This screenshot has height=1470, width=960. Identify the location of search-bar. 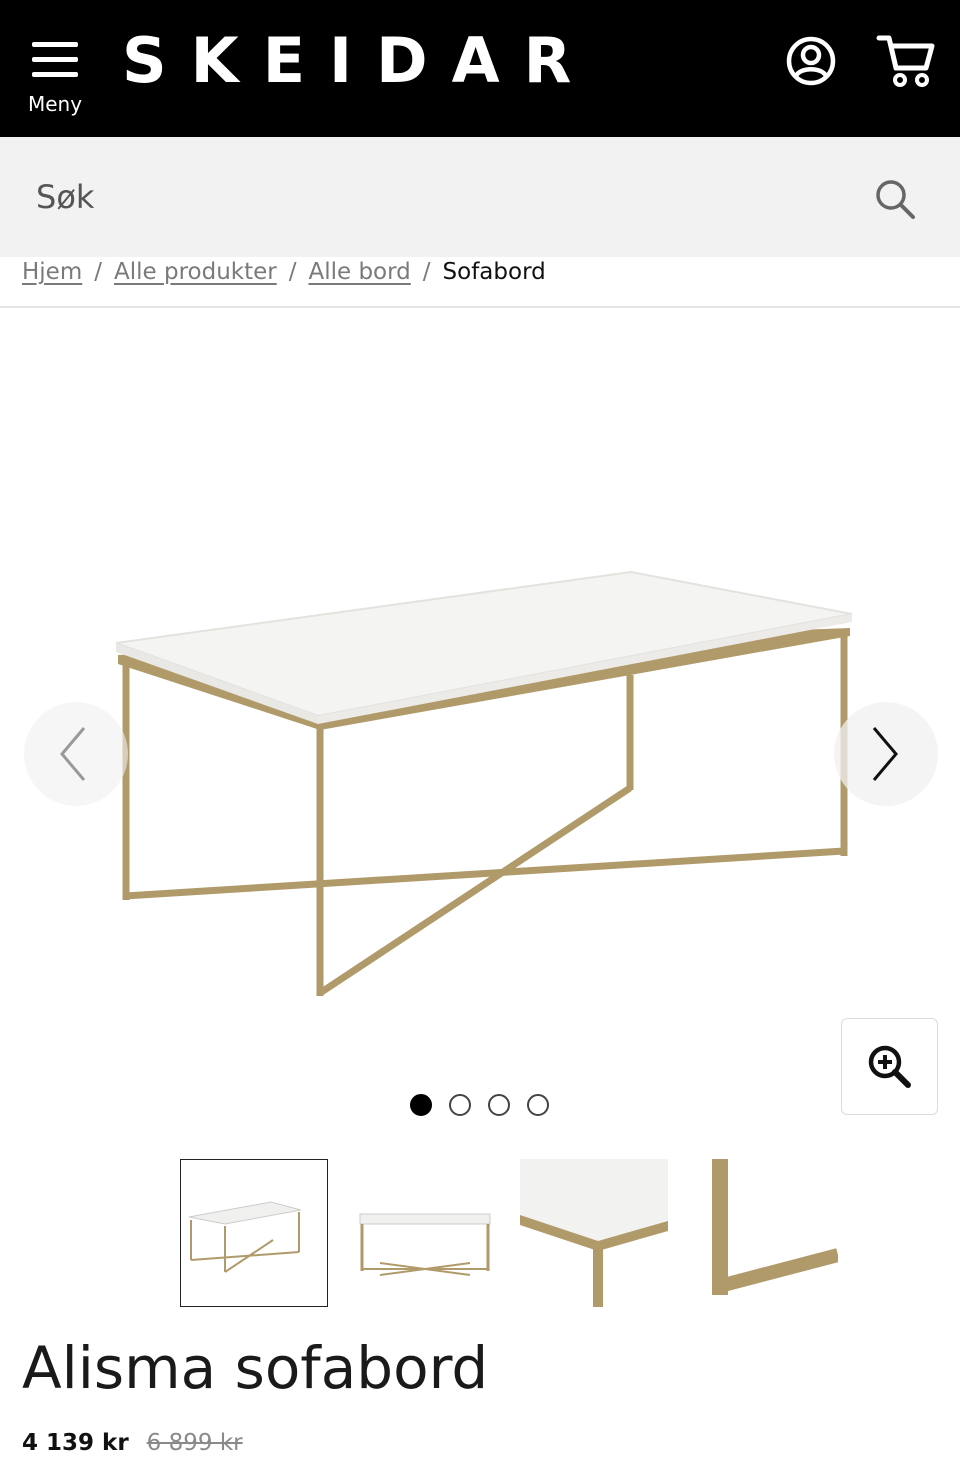
(480, 197).